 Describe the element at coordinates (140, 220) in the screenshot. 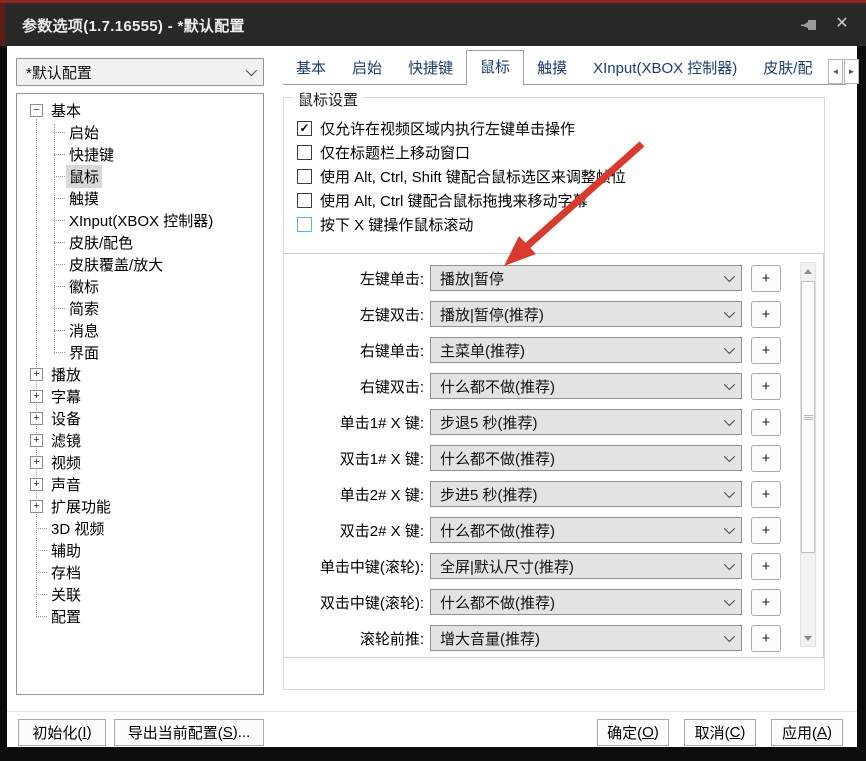

I see `tree-item: XInput(XBOX 控制器)` at that location.